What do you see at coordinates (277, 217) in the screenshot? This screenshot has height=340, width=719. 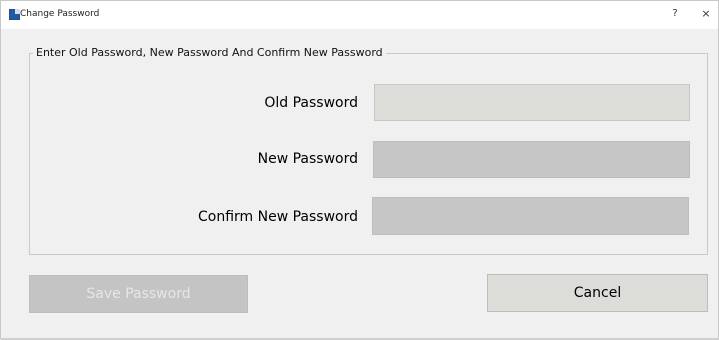 I see `confirm-password-label: Confirm New Password` at bounding box center [277, 217].